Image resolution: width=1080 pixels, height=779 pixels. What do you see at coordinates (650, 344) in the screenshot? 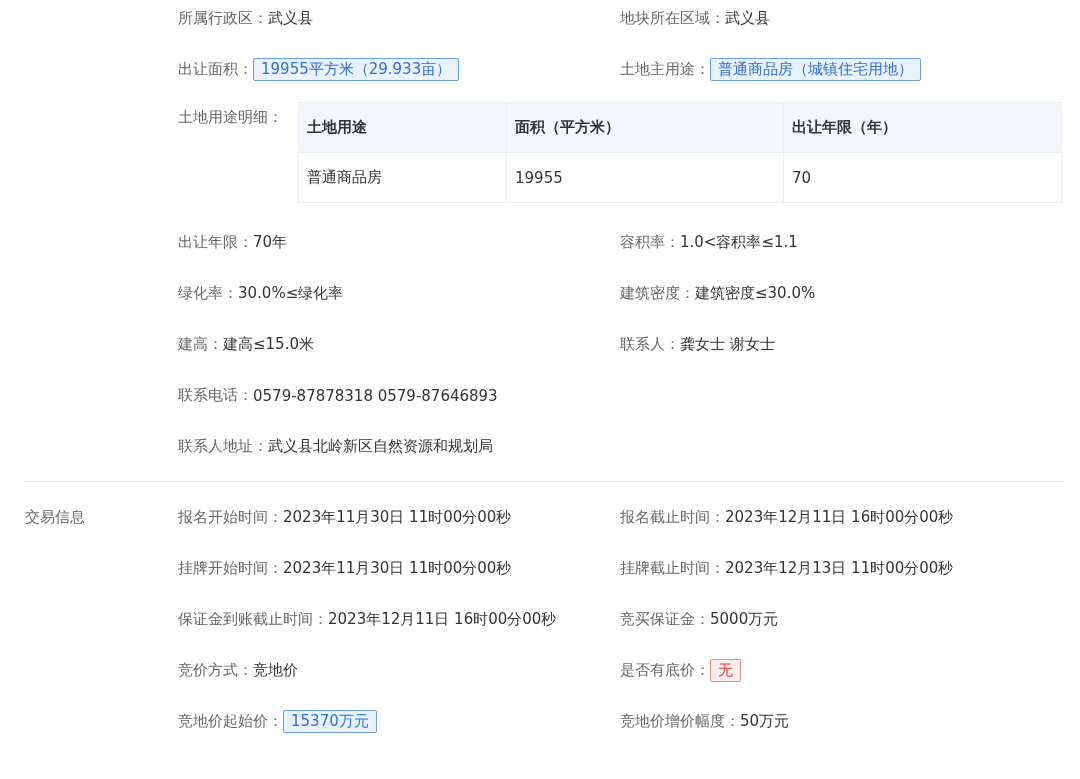
I see `field-label: 联系人：` at bounding box center [650, 344].